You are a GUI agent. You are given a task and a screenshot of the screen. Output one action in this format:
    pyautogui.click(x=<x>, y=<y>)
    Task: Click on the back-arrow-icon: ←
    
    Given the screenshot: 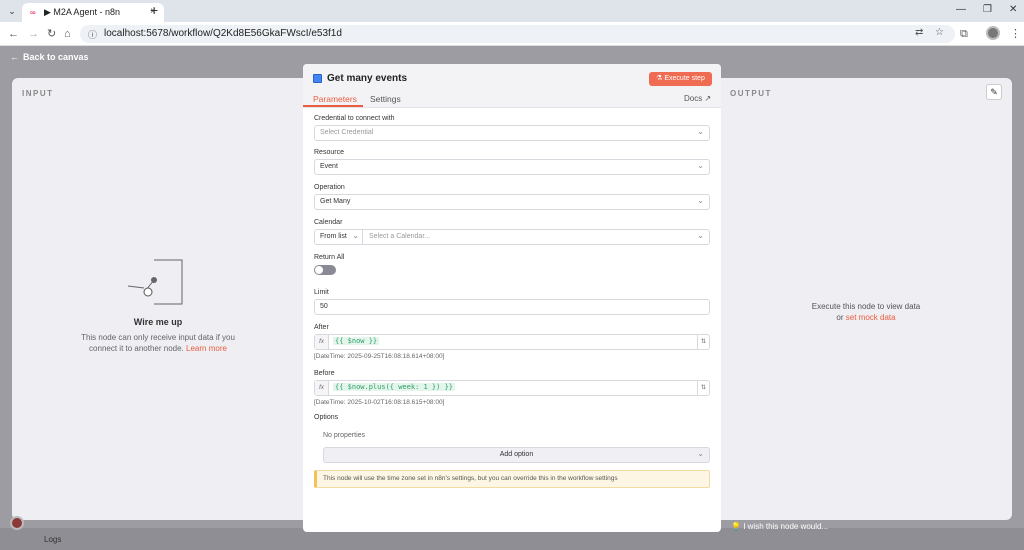 What is the action you would take?
    pyautogui.click(x=14, y=57)
    